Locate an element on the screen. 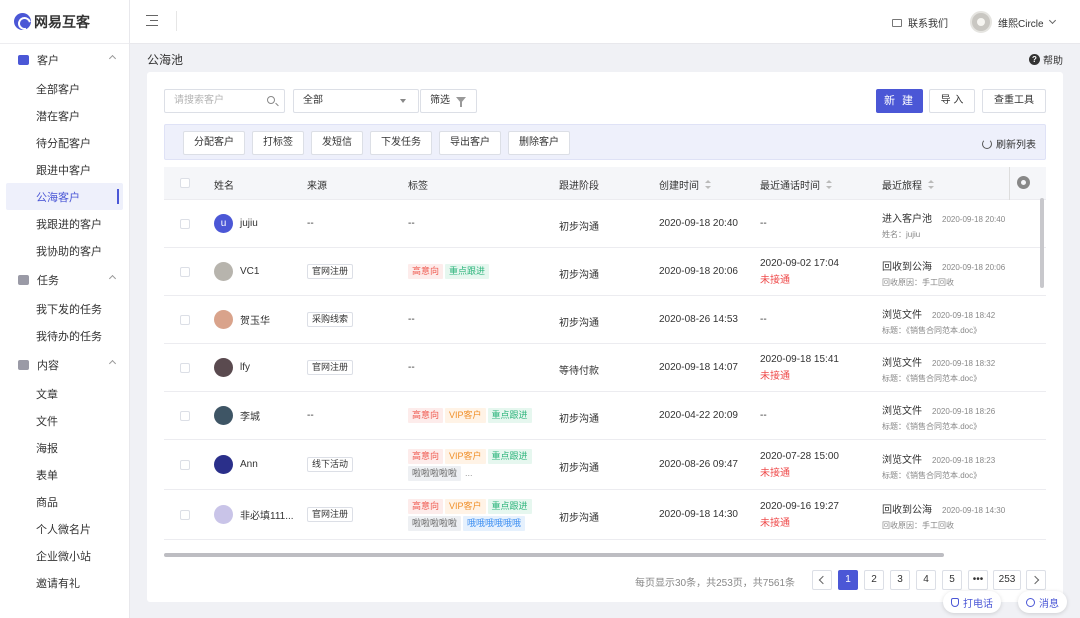 The width and height of the screenshot is (1080, 618). menu-collapse-icon is located at coordinates (152, 20).